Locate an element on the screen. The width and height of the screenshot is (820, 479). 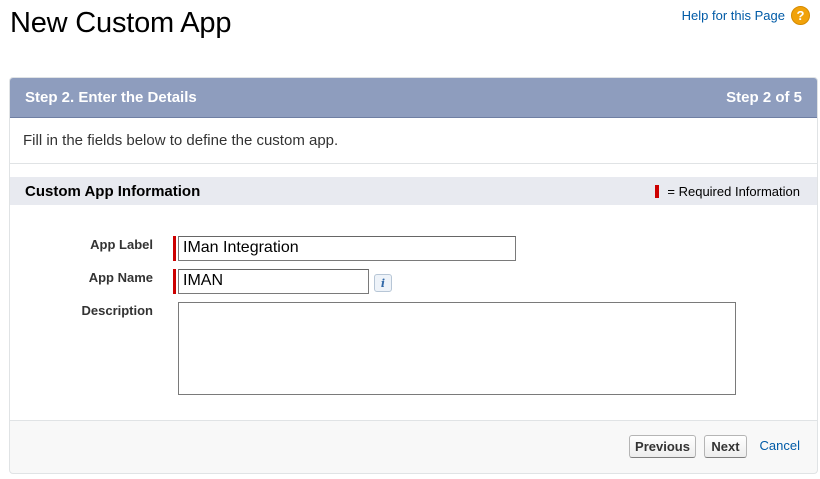
description-label: Description is located at coordinates (117, 310).